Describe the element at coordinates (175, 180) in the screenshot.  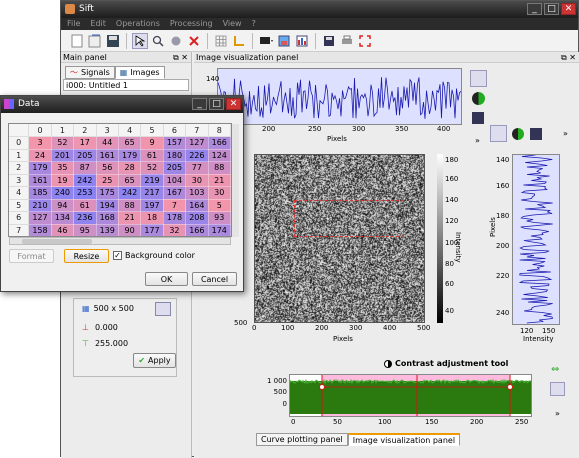
I see `table-cell: 104` at that location.